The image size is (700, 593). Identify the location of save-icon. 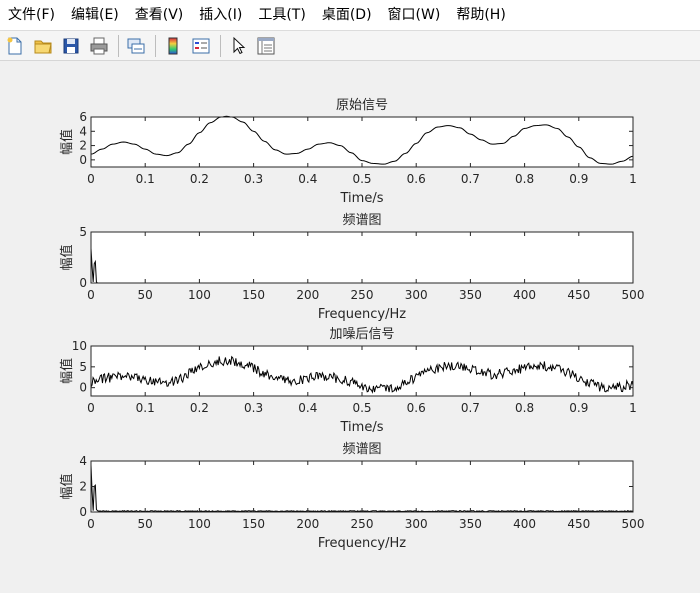
(71, 46).